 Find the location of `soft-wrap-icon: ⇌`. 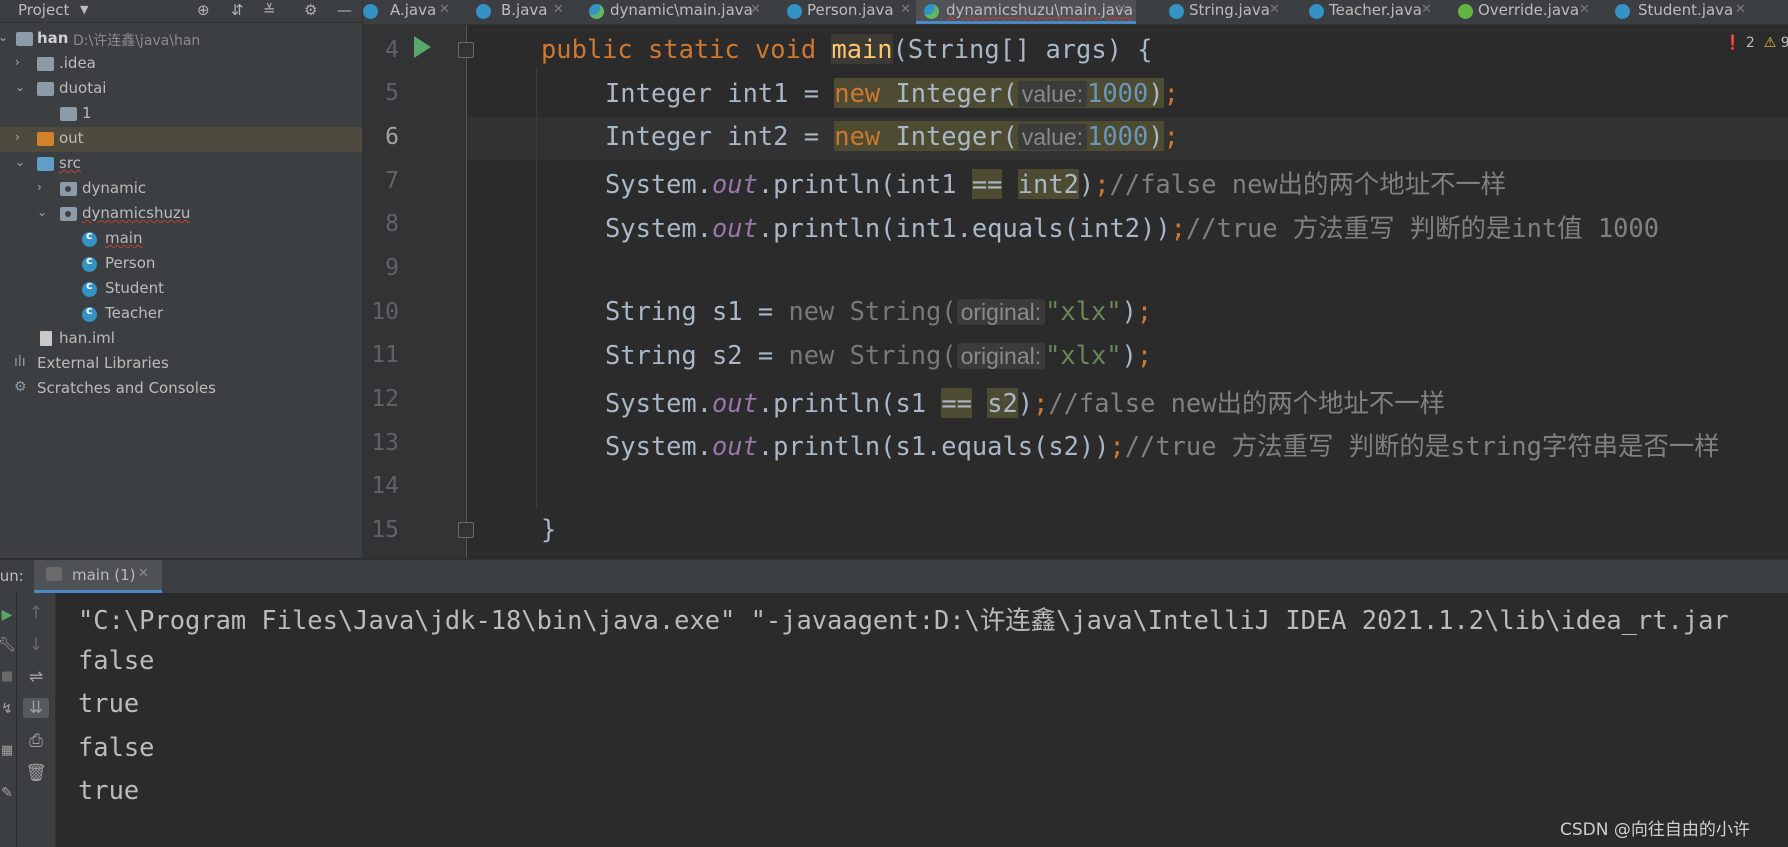

soft-wrap-icon: ⇌ is located at coordinates (36, 677).